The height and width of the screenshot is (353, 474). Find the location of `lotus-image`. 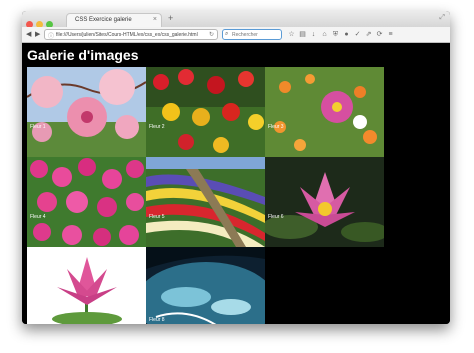

lotus-image is located at coordinates (86, 285).